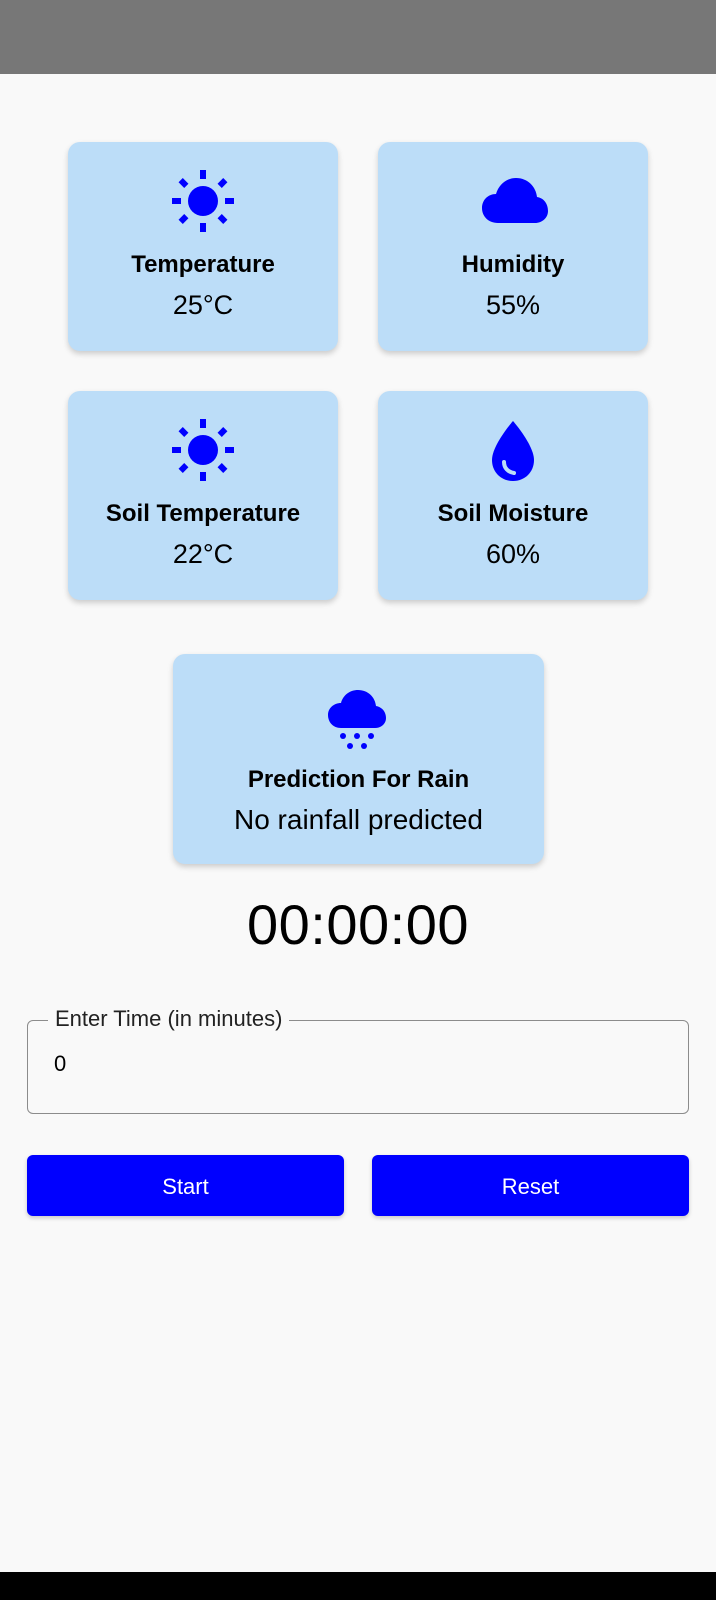 The width and height of the screenshot is (716, 1600). What do you see at coordinates (513, 495) in the screenshot?
I see `soil-moisture-card: Soil Moisture 60%` at bounding box center [513, 495].